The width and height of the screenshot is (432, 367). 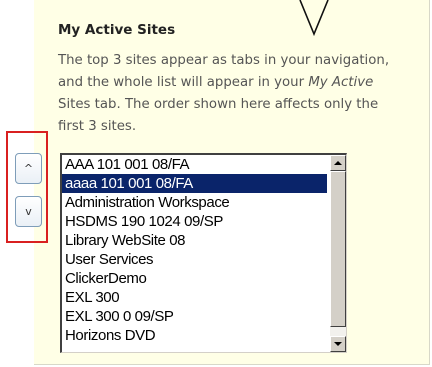 I want to click on site-option-selected: aaaa 101 001 08/FA, so click(x=194, y=183).